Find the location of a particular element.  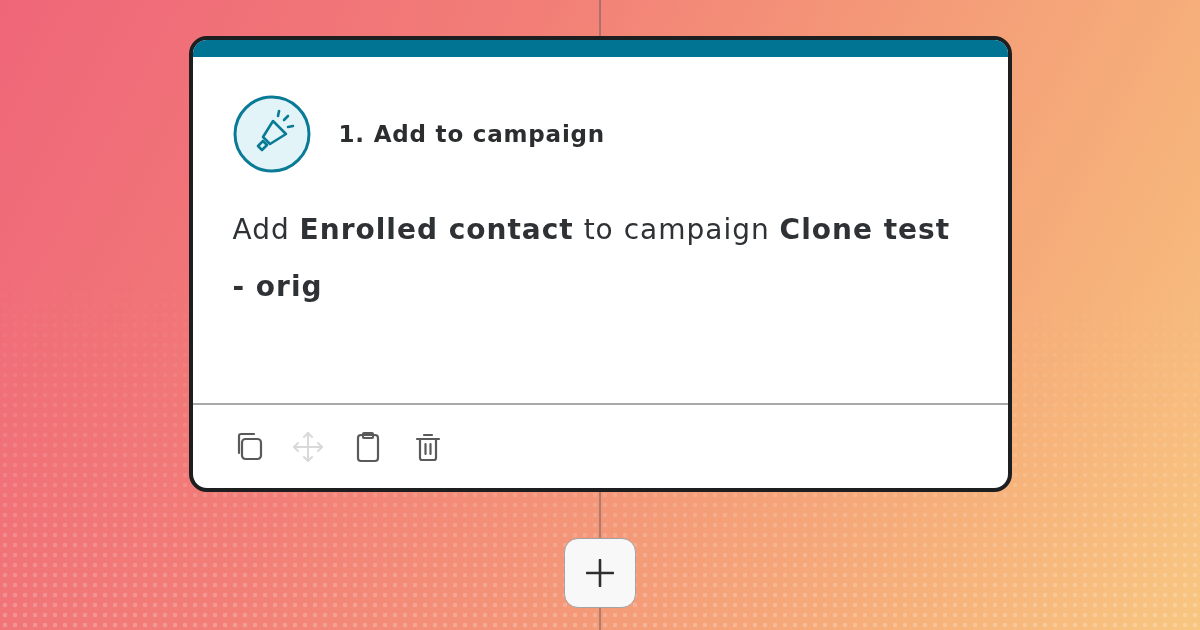

add-step-button is located at coordinates (600, 573).